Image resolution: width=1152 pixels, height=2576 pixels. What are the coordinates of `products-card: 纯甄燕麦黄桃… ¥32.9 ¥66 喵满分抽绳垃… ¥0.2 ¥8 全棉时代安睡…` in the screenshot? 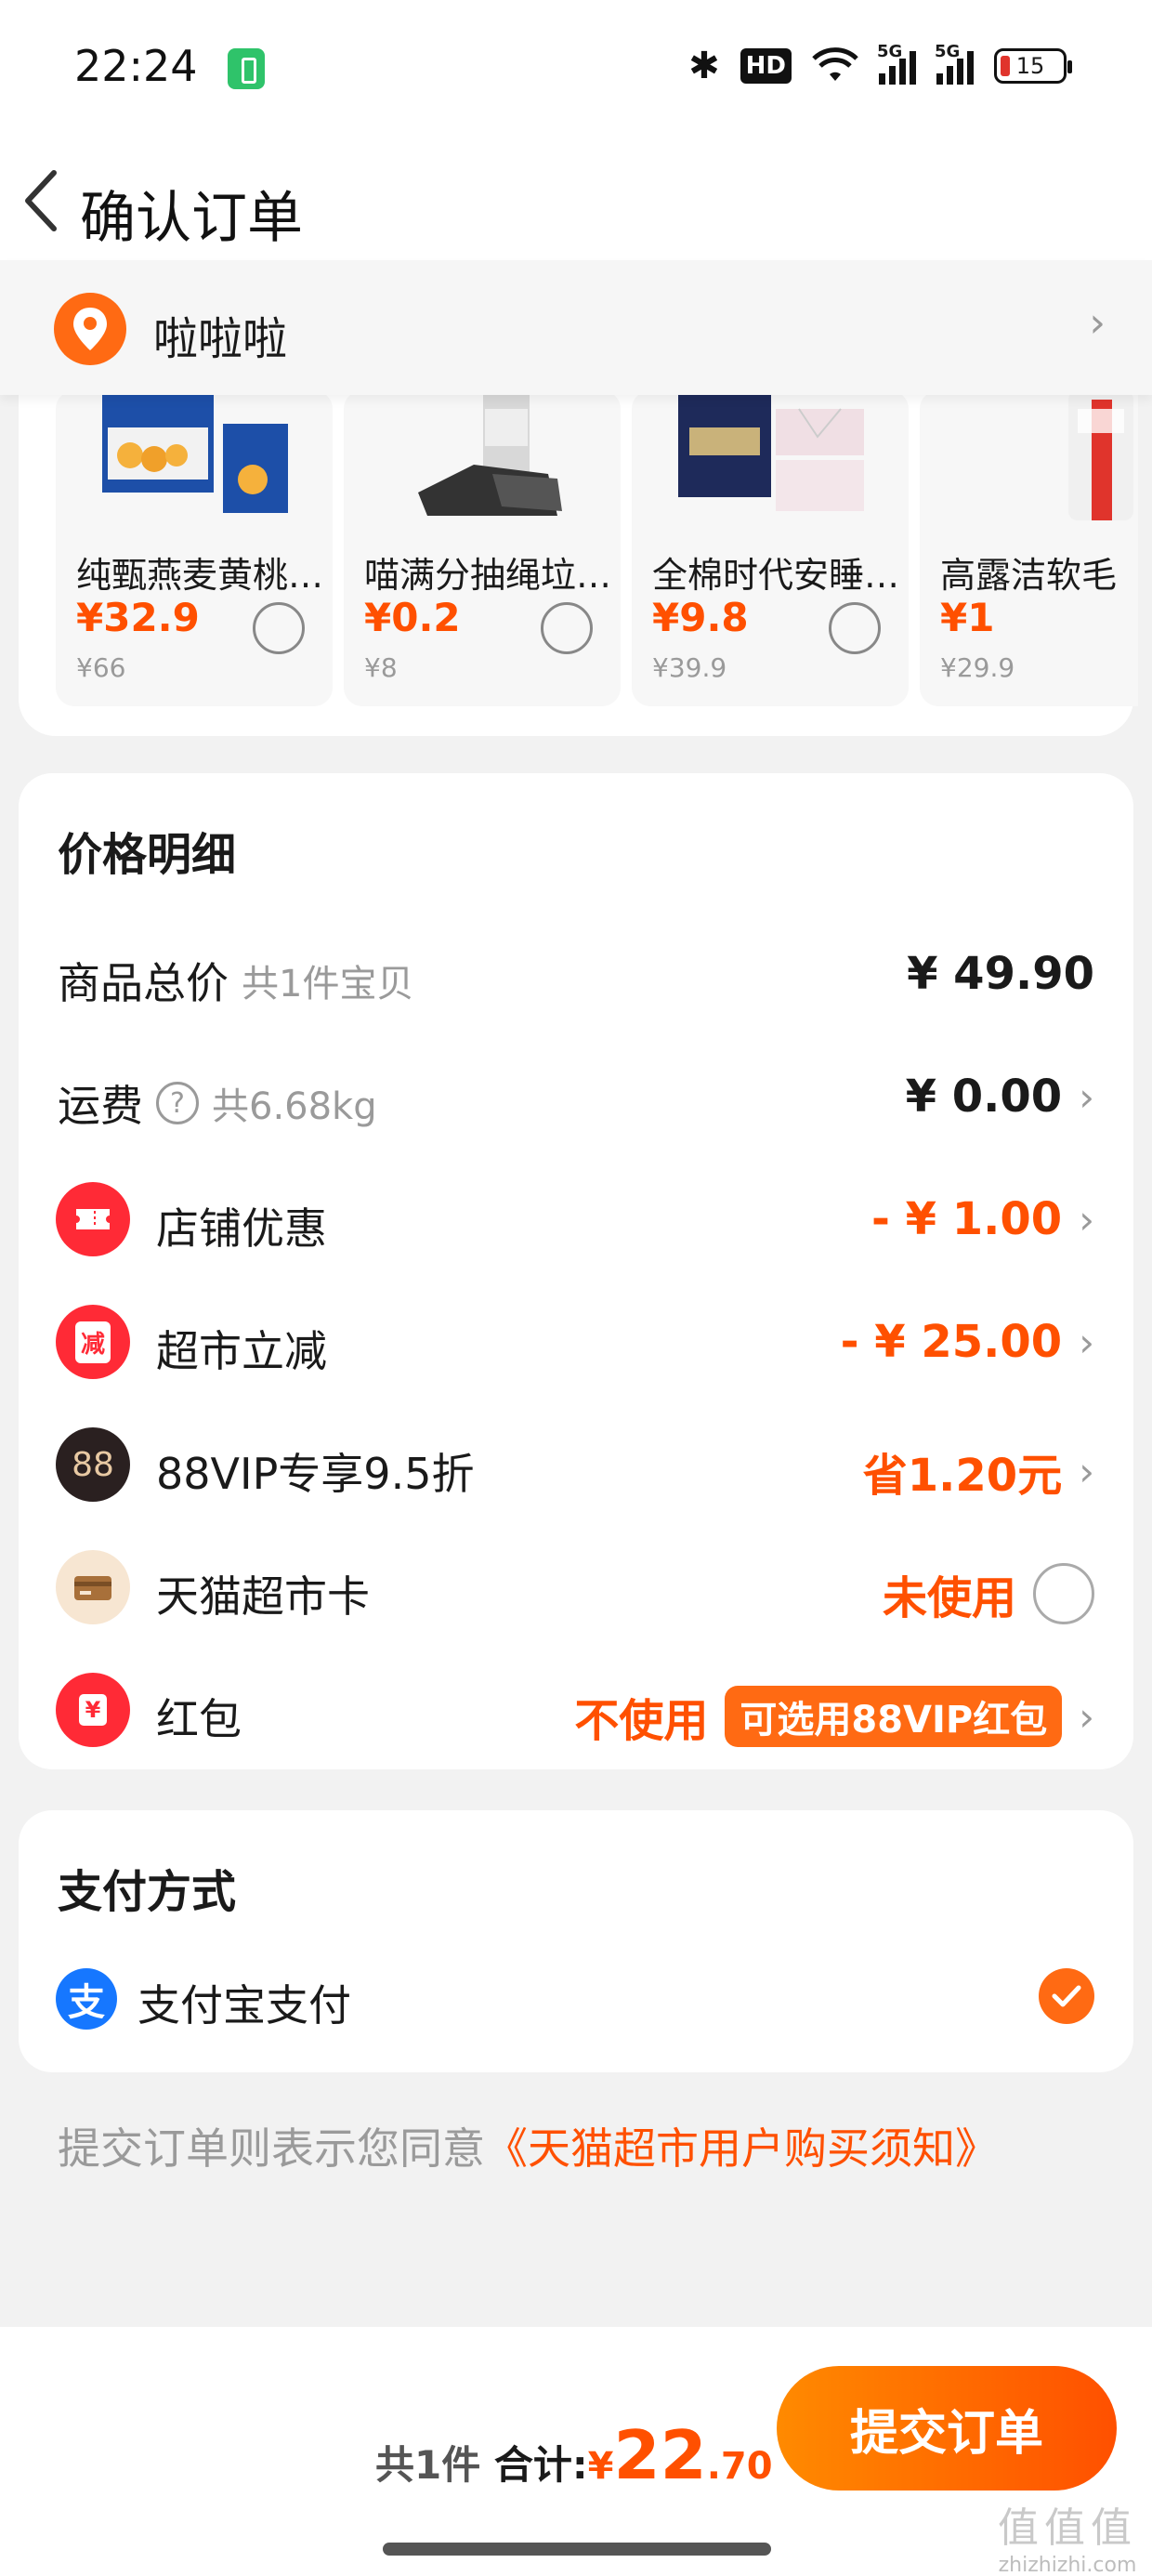 It's located at (578, 554).